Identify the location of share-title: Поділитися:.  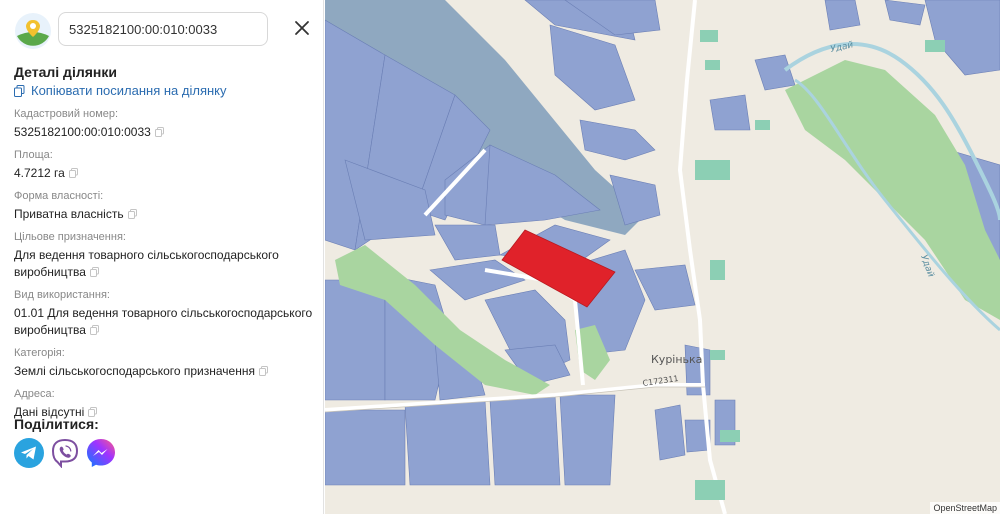
(56, 424).